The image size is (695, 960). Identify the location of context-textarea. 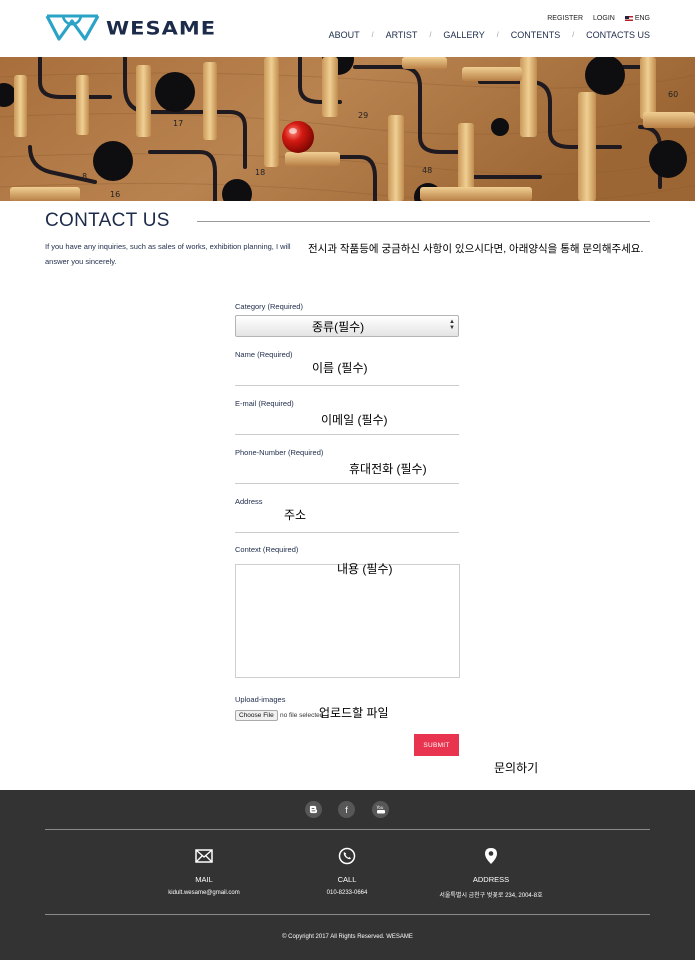
(347, 621).